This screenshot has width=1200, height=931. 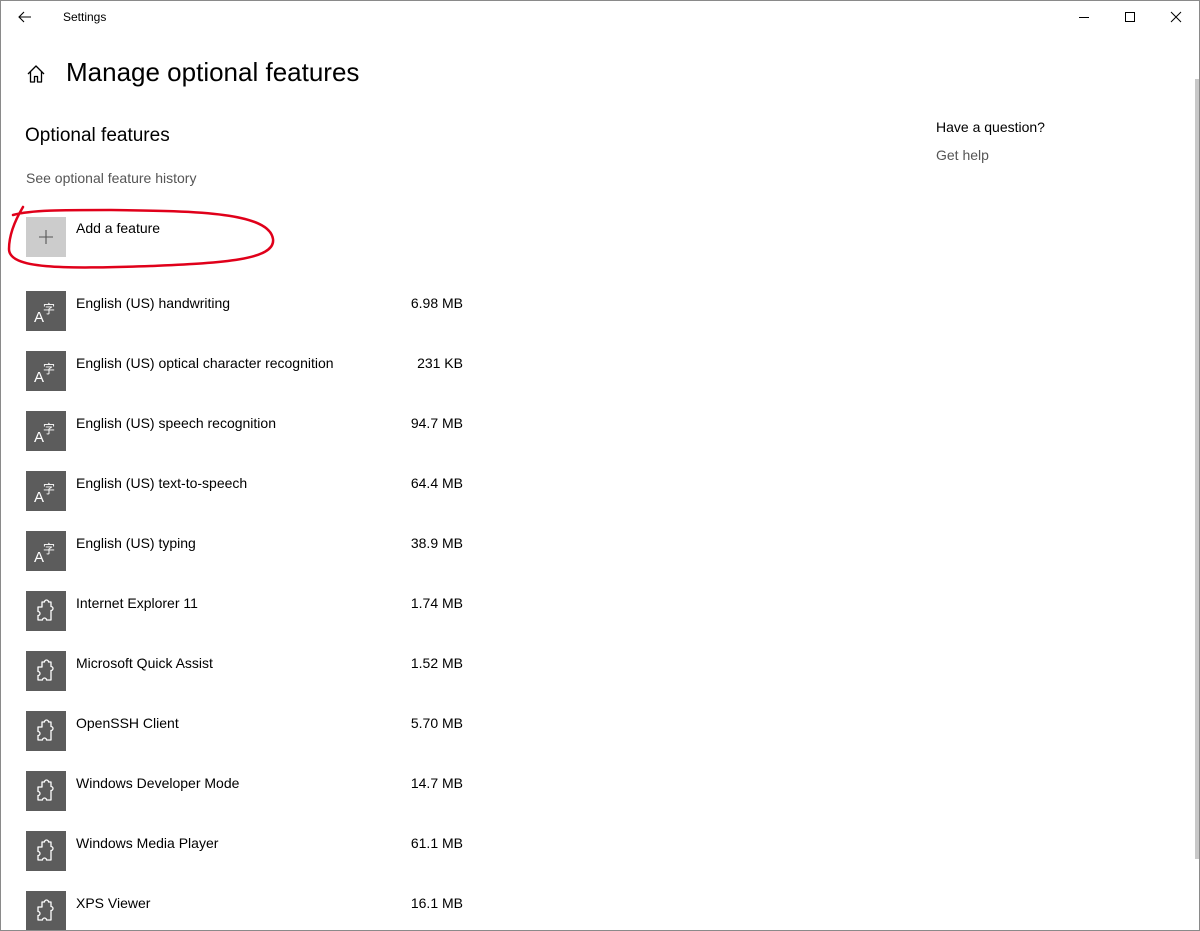 What do you see at coordinates (136, 543) in the screenshot?
I see `feature-name: English (US) typing` at bounding box center [136, 543].